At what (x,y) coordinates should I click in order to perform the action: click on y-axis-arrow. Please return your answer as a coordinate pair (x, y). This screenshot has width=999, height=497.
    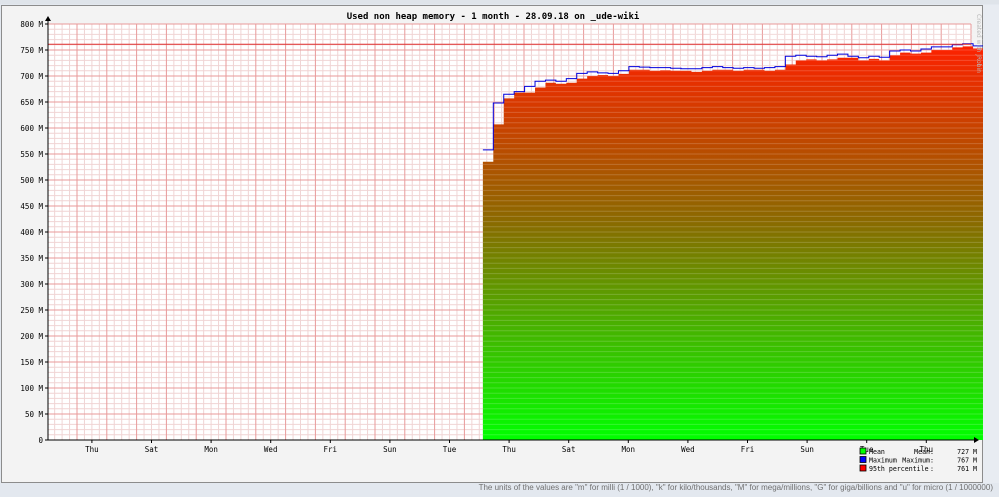
    Looking at the image, I should click on (48, 18).